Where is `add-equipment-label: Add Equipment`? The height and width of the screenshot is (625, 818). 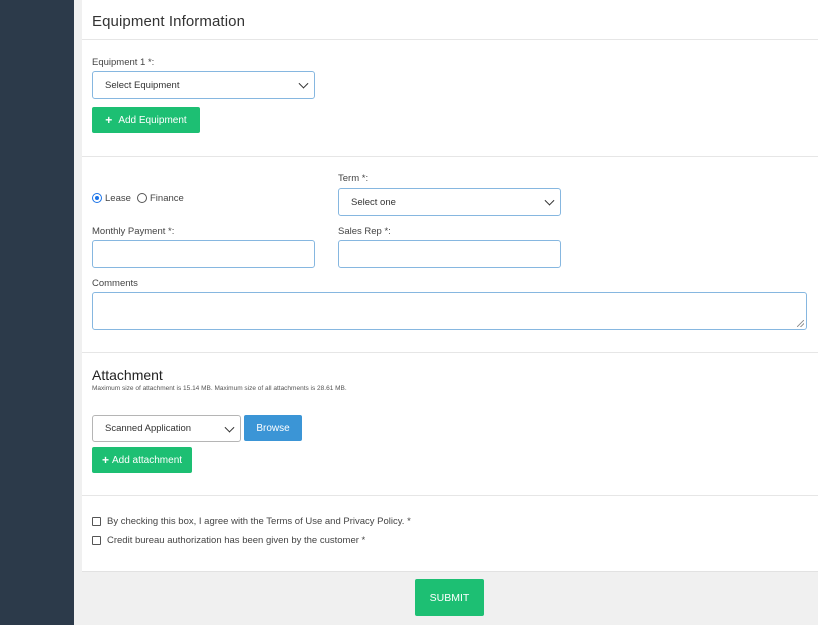
add-equipment-label: Add Equipment is located at coordinates (152, 120).